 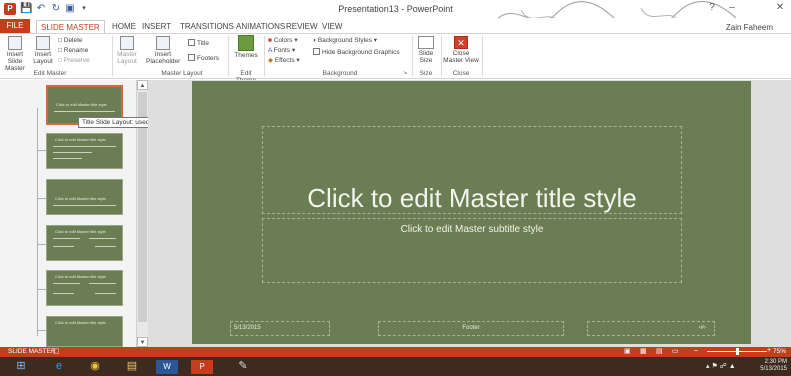 I want to click on slide-subtitle-text: Click to edit Master subtitle style, so click(x=472, y=229).